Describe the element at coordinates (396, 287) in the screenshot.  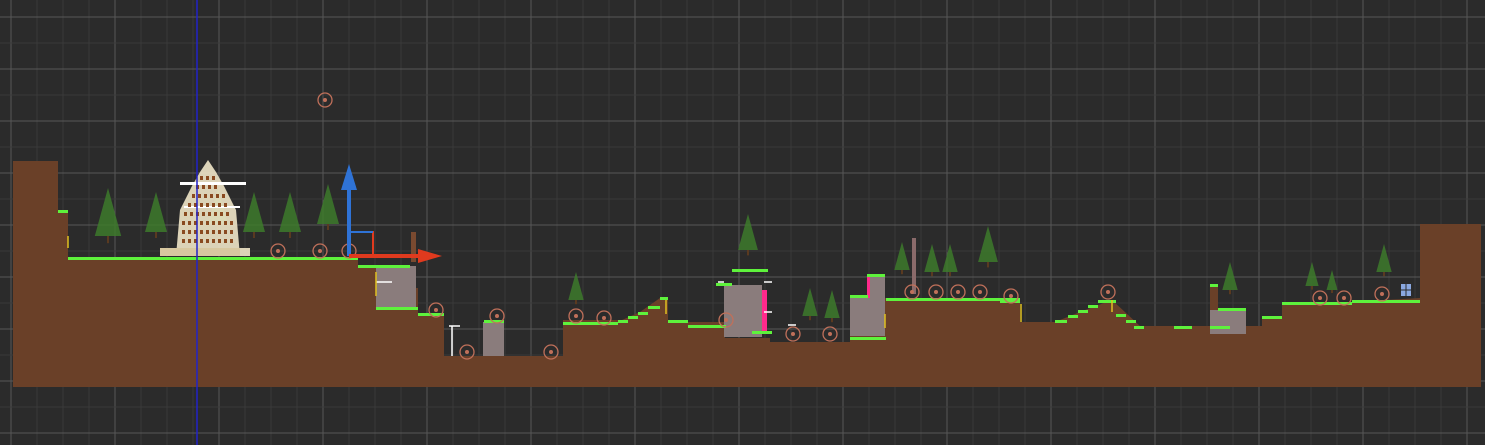
I see `stone-step` at that location.